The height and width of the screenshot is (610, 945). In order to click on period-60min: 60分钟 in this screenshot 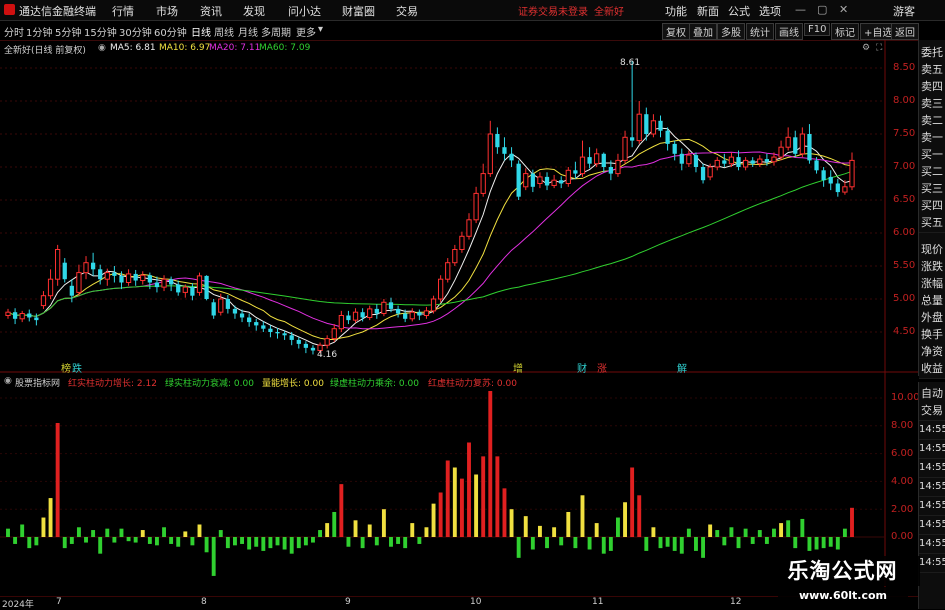, I will do `click(170, 31)`.